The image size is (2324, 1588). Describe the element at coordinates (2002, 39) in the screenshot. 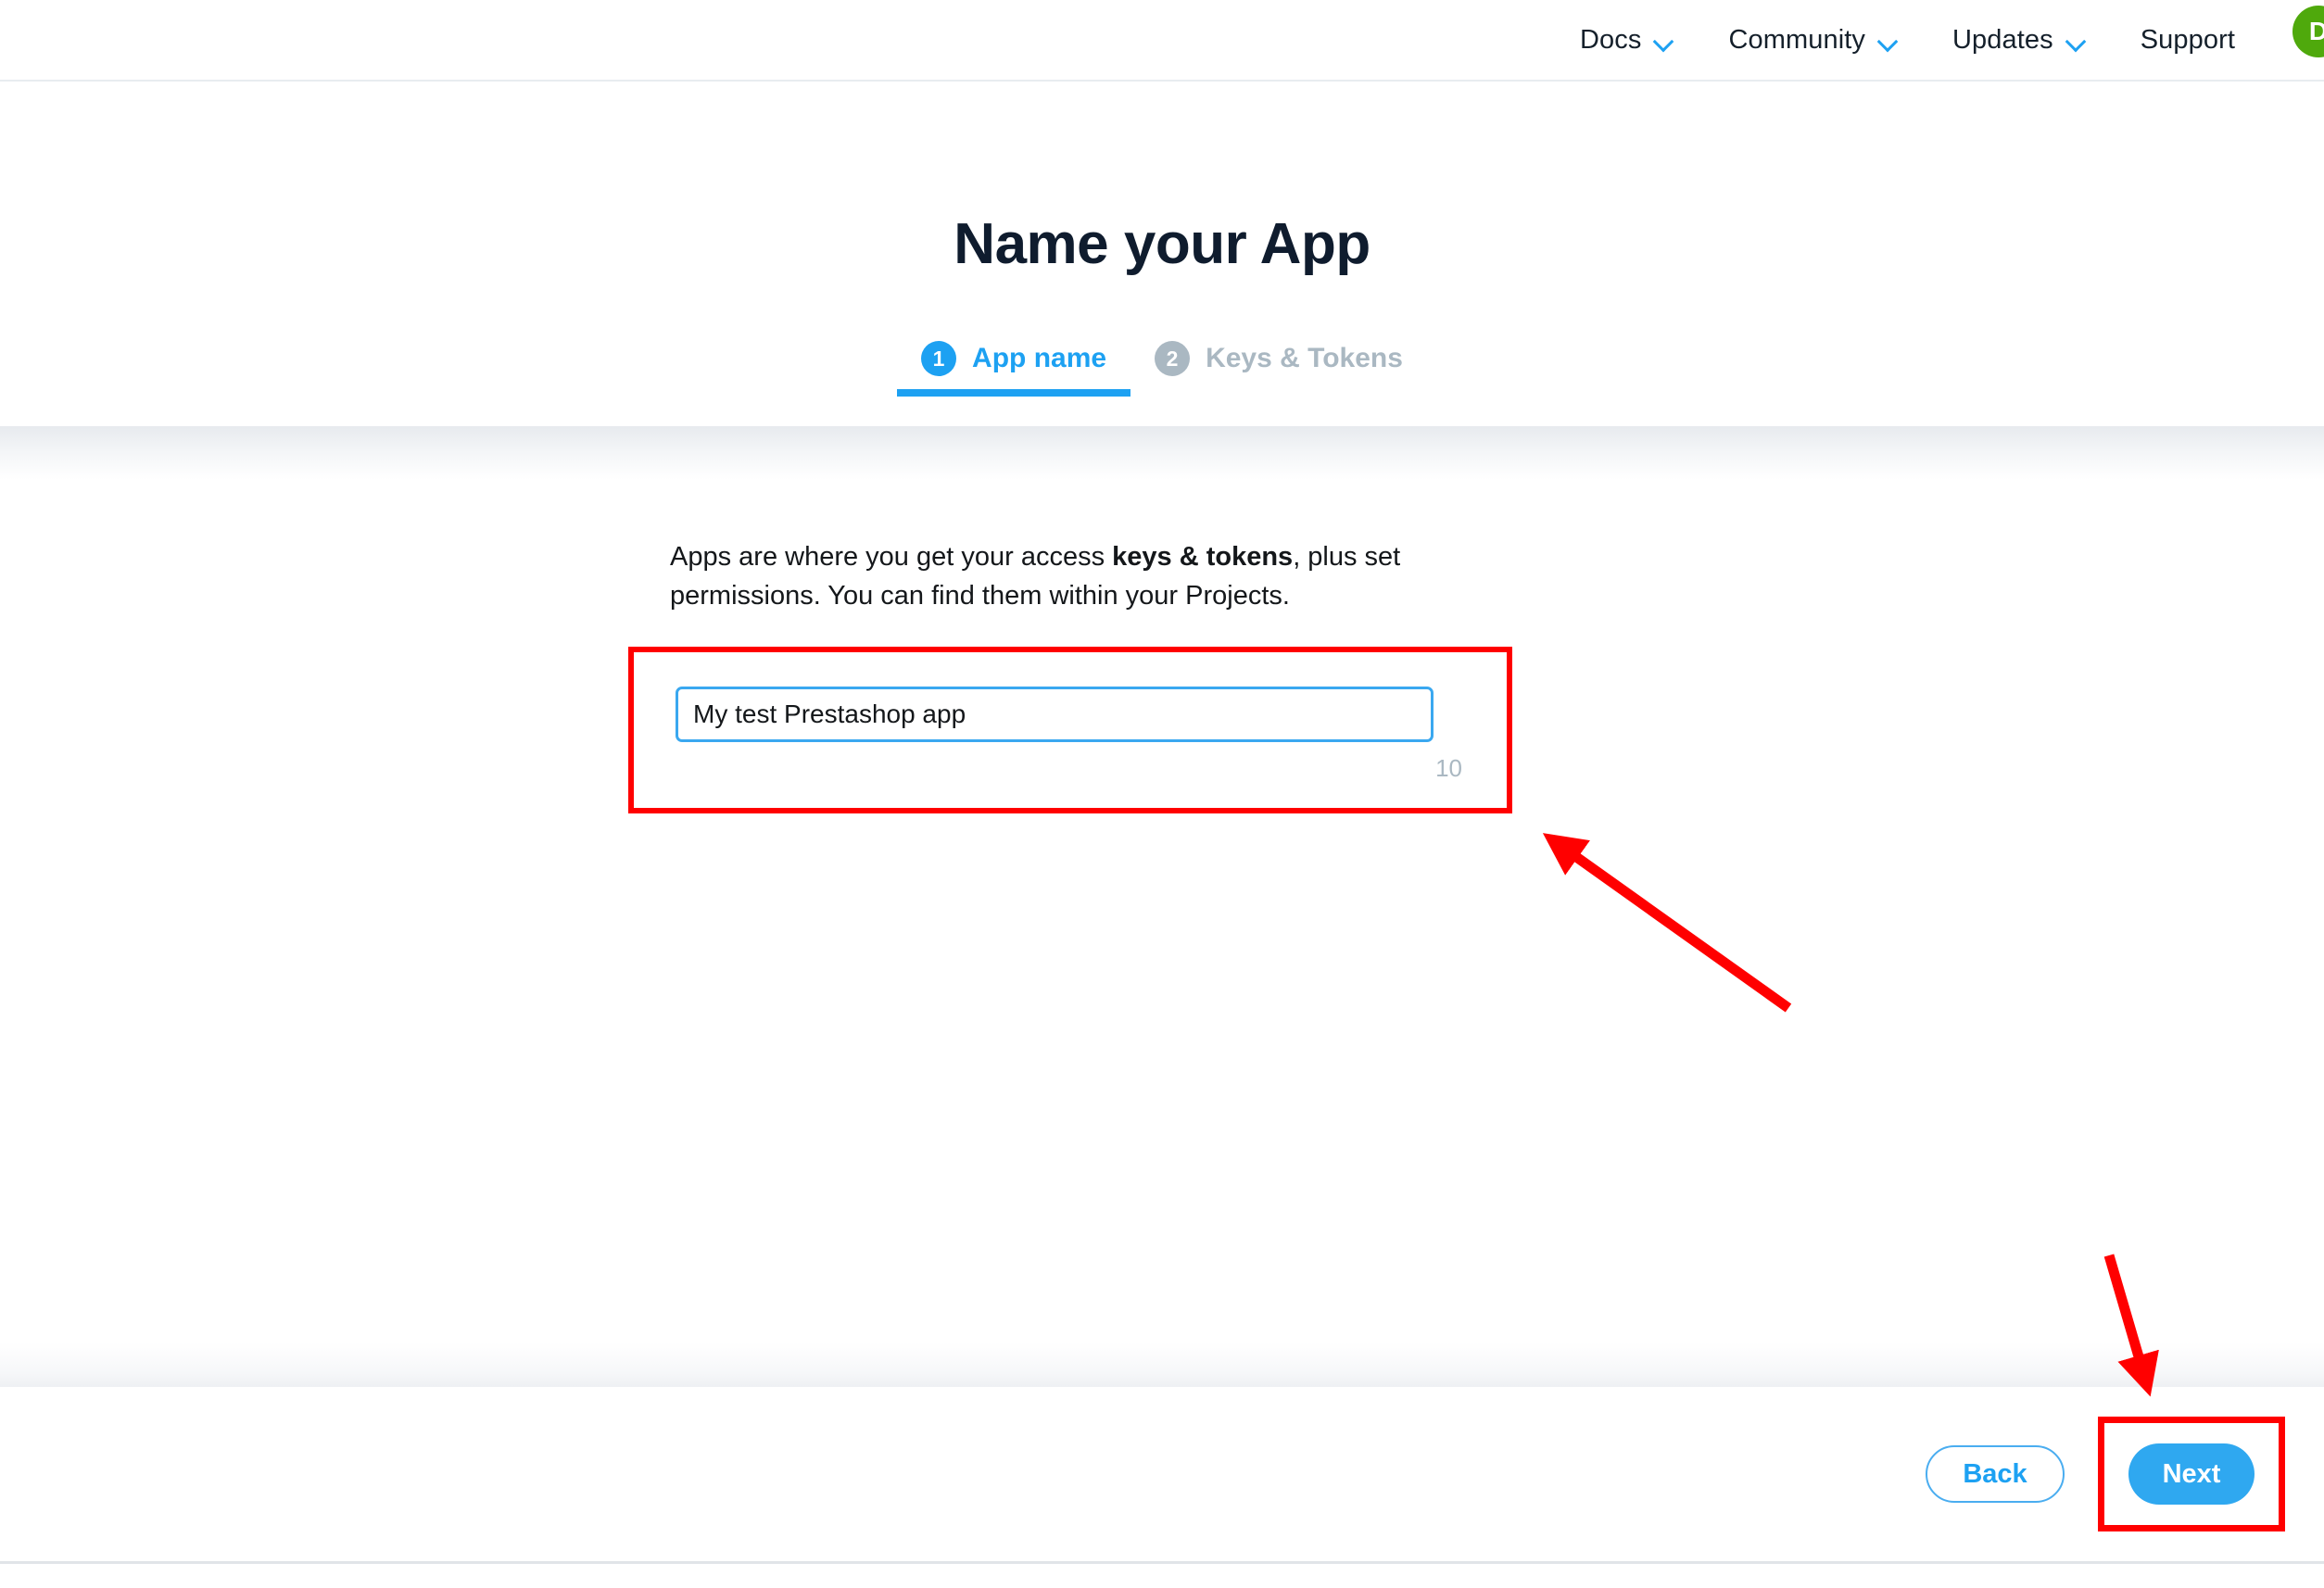

I see `nav-item-updates-label: Updates` at that location.